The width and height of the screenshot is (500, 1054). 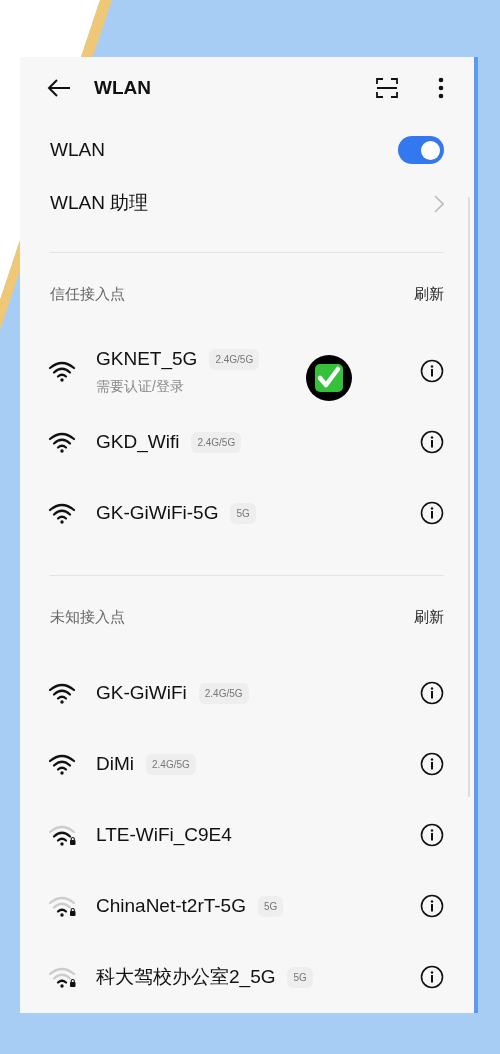 I want to click on network-name: ChinaNet-t2rT-5G, so click(x=171, y=906).